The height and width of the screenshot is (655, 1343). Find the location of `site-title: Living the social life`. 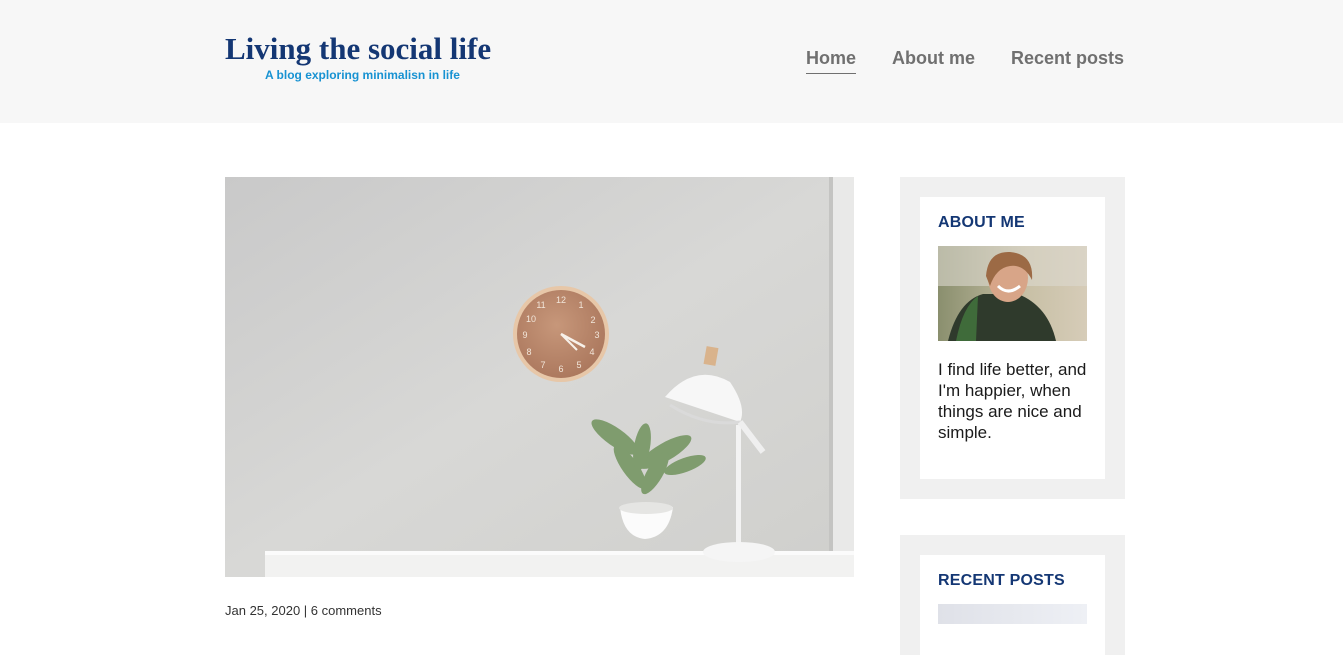

site-title: Living the social life is located at coordinates (370, 49).